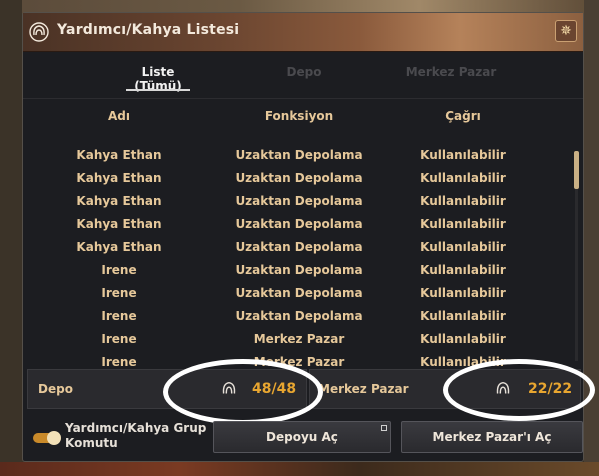  I want to click on column-header-call: Çağrı, so click(463, 116).